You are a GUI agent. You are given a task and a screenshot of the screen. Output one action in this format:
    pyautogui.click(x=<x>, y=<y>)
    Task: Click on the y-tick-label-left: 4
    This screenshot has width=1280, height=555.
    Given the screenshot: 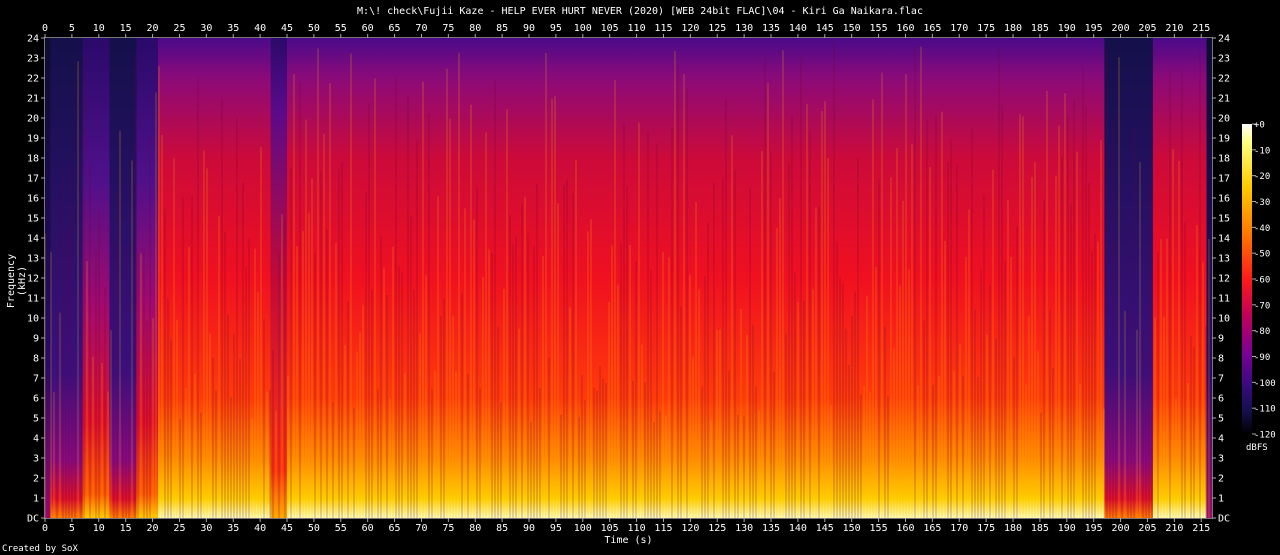 What is the action you would take?
    pyautogui.click(x=36, y=439)
    